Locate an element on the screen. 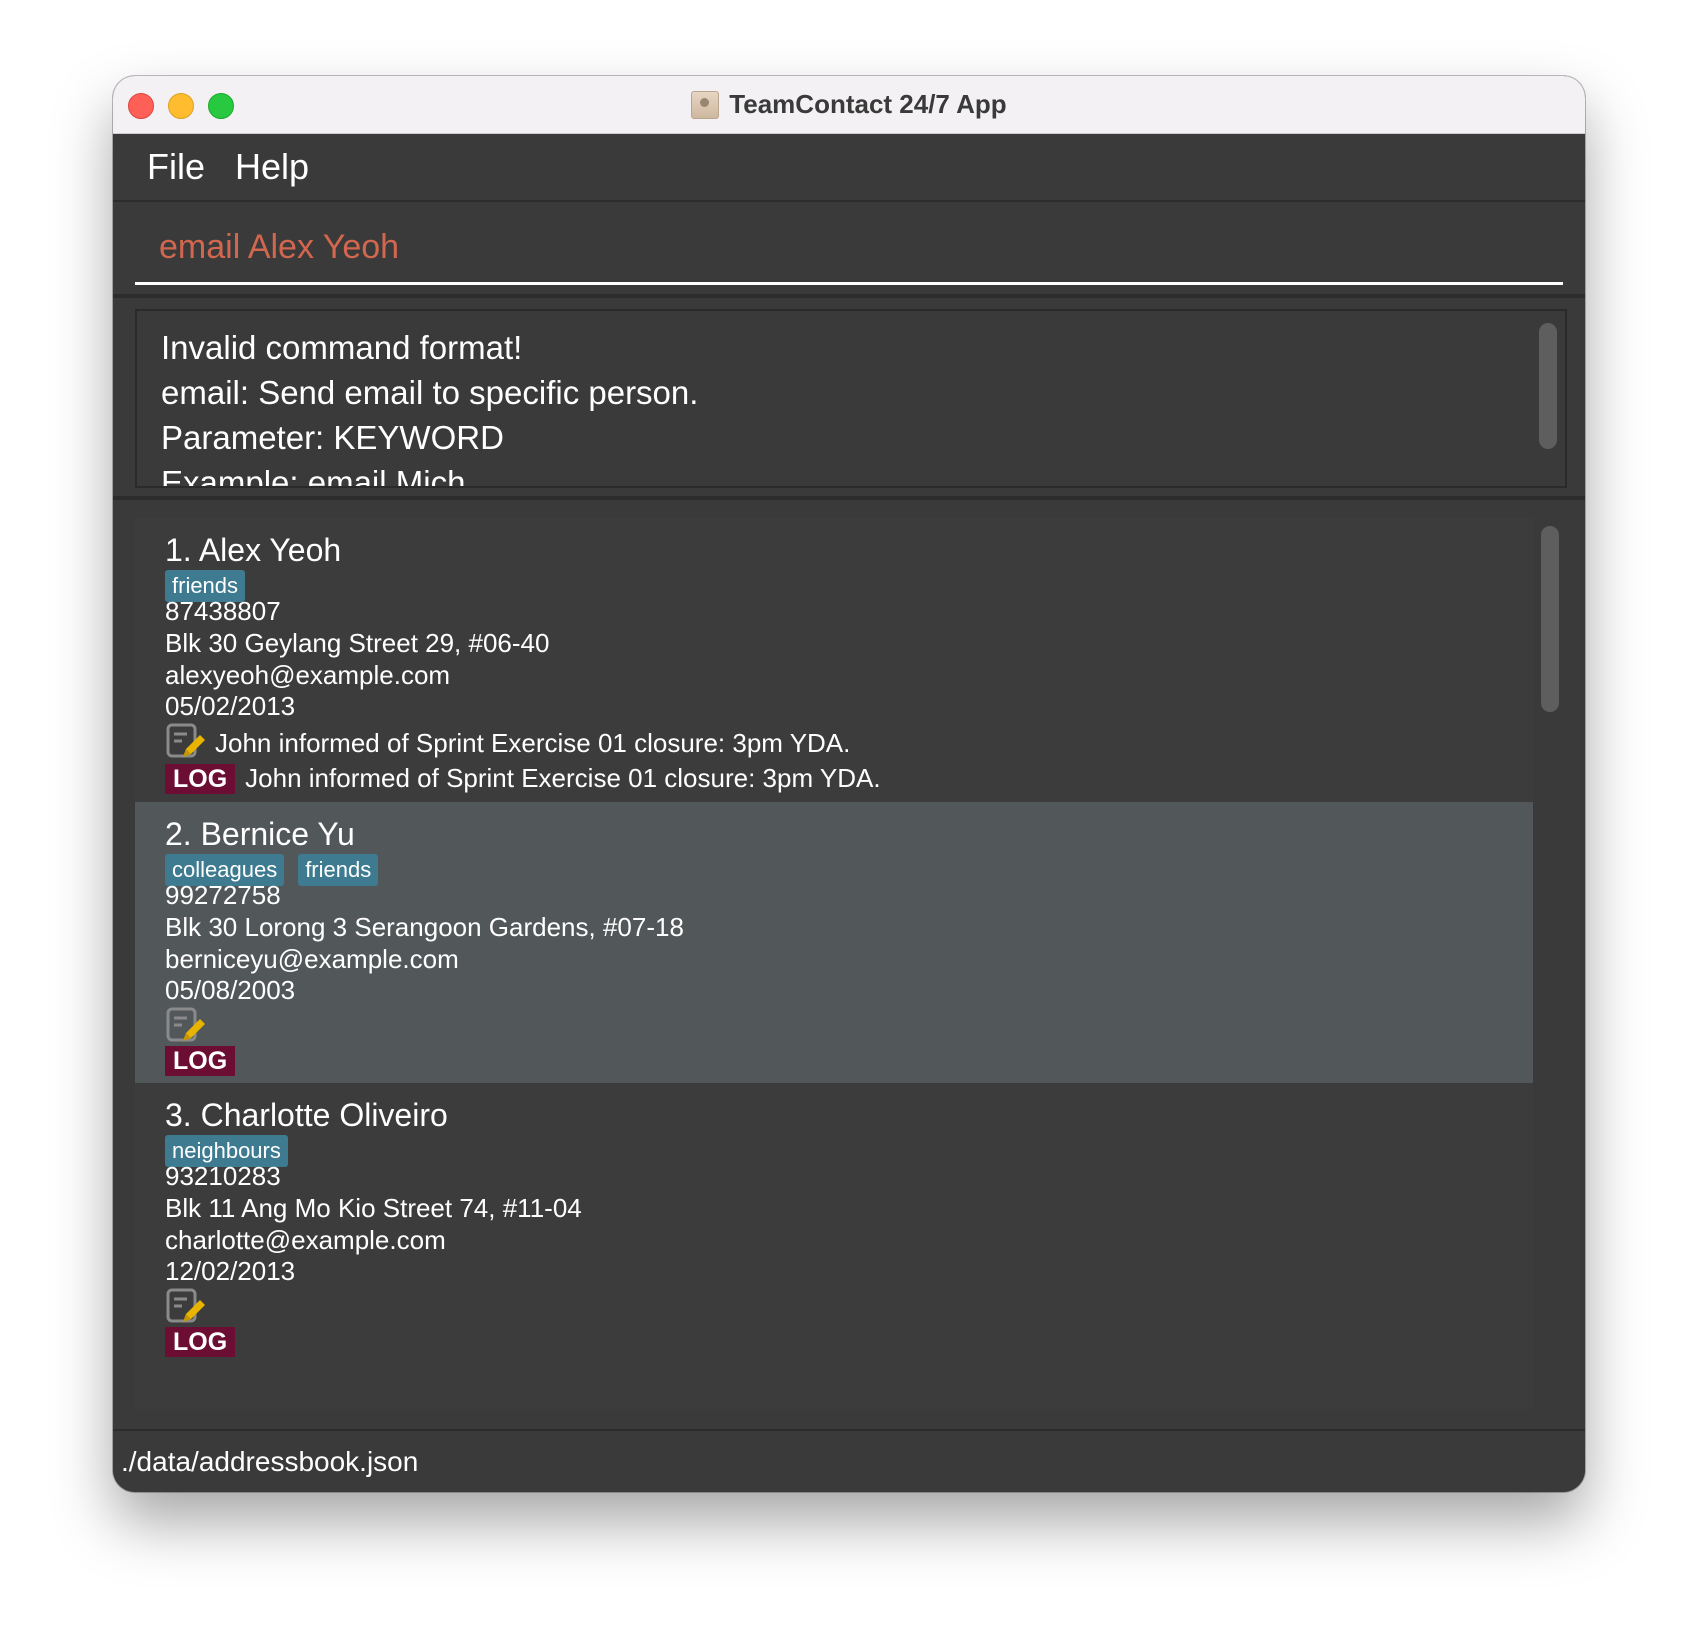 The height and width of the screenshot is (1634, 1690). title-bar: TeamContact 24/7 App is located at coordinates (849, 105).